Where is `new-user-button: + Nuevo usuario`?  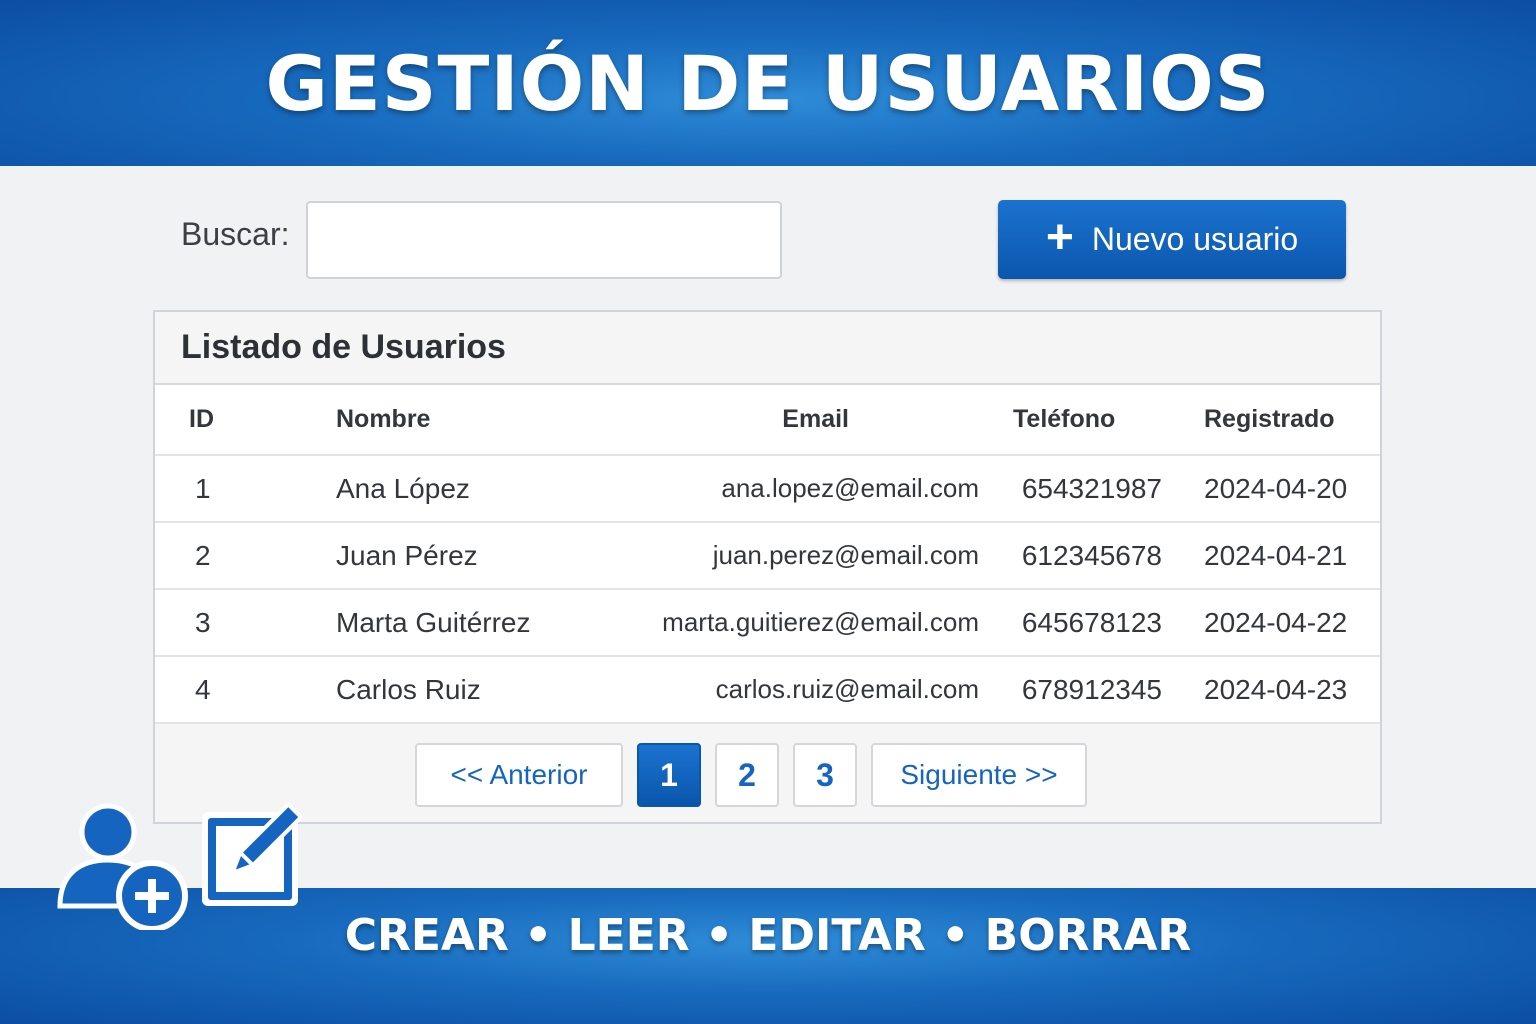 new-user-button: + Nuevo usuario is located at coordinates (1172, 239).